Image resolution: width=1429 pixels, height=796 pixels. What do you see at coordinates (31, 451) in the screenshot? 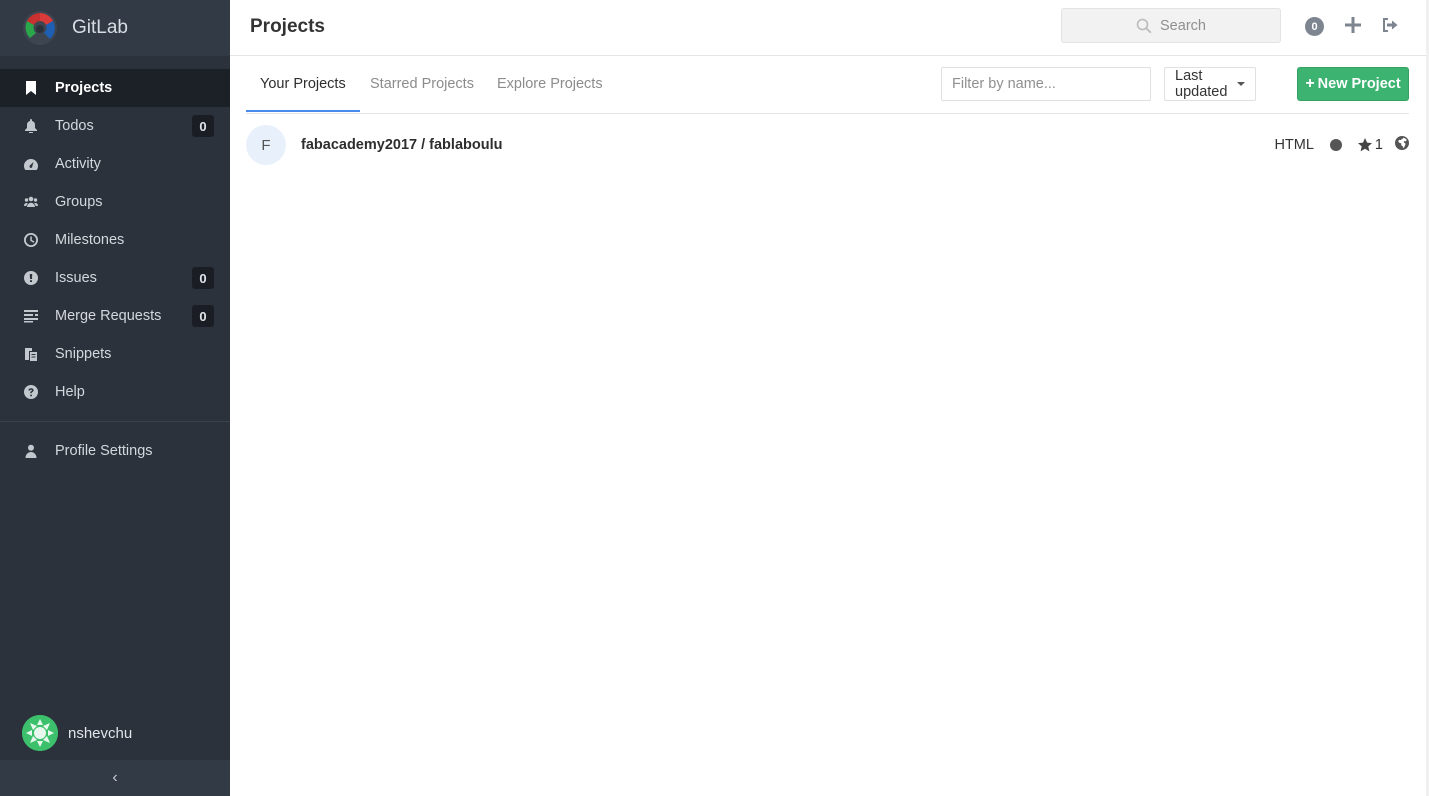
I see `user-icon` at bounding box center [31, 451].